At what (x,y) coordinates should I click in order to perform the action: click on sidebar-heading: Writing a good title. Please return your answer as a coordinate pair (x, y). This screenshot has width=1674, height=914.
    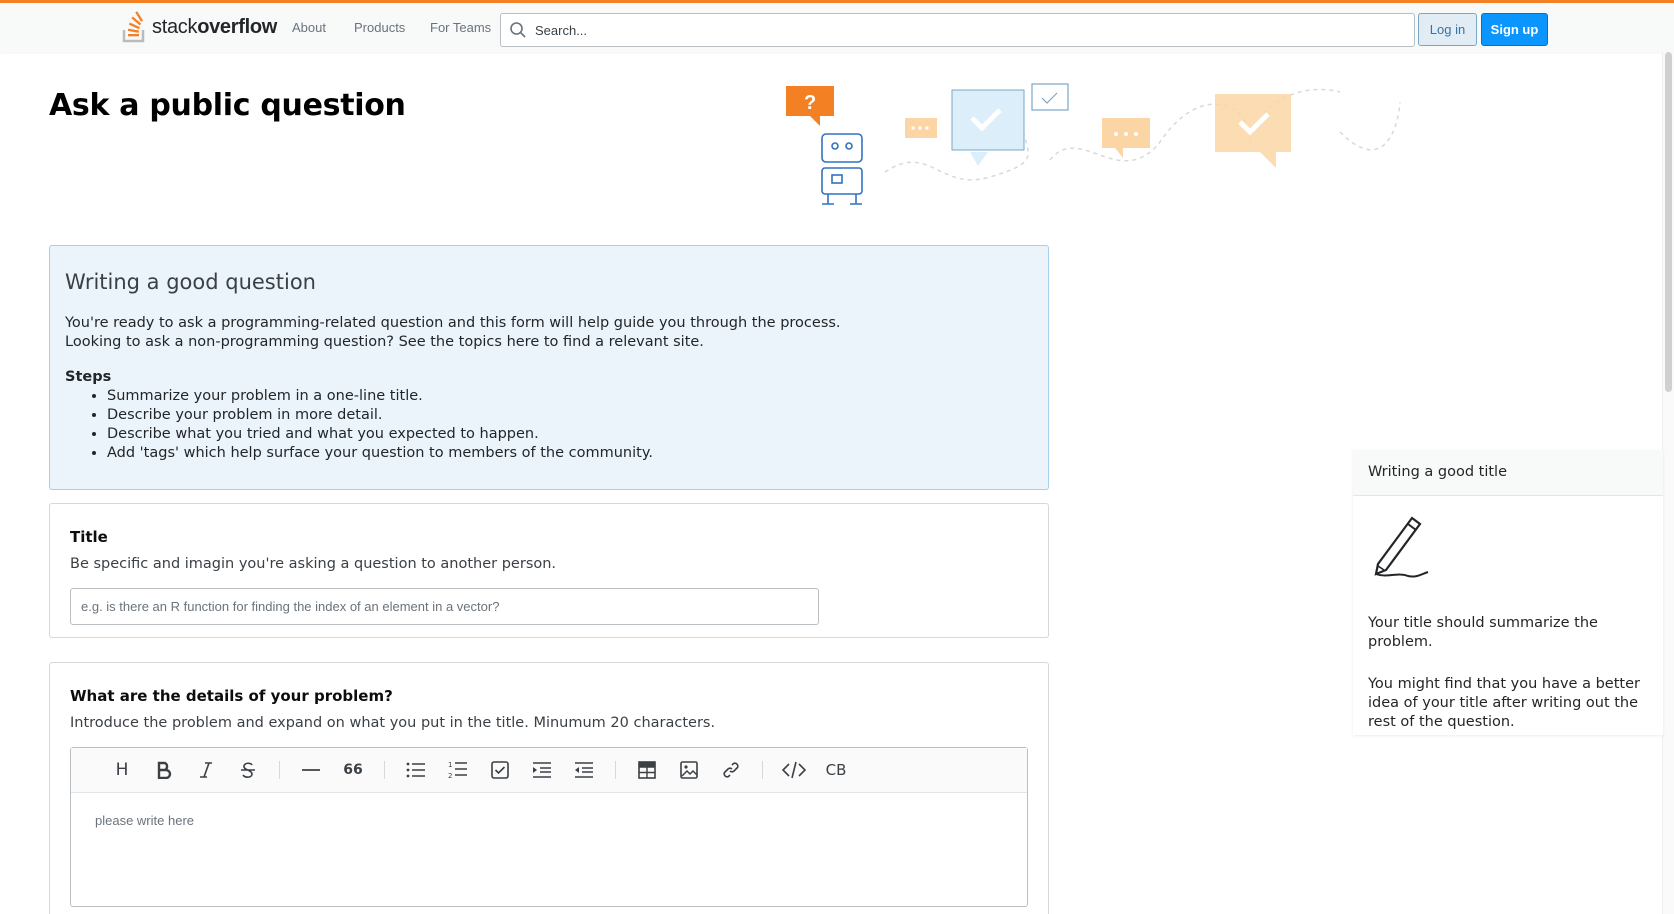
    Looking at the image, I should click on (1508, 473).